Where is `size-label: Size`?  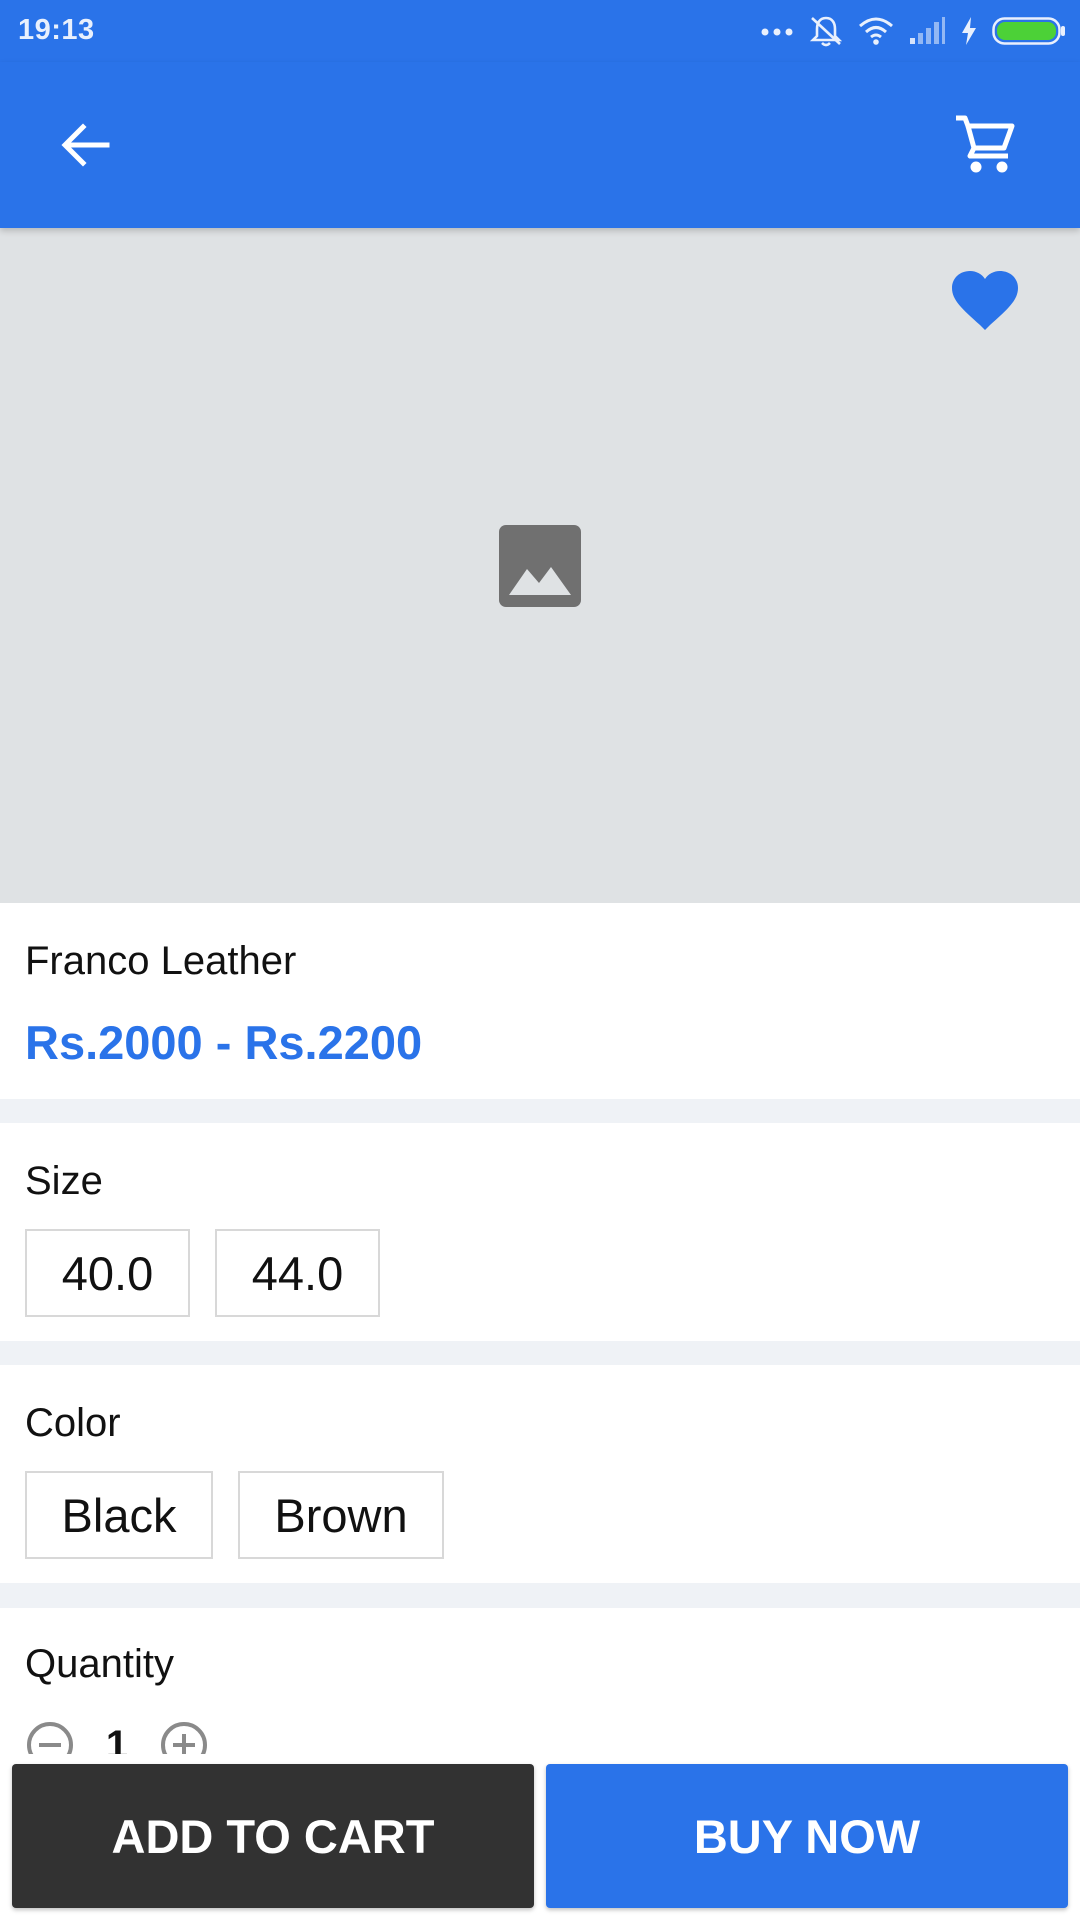 size-label: Size is located at coordinates (64, 1181).